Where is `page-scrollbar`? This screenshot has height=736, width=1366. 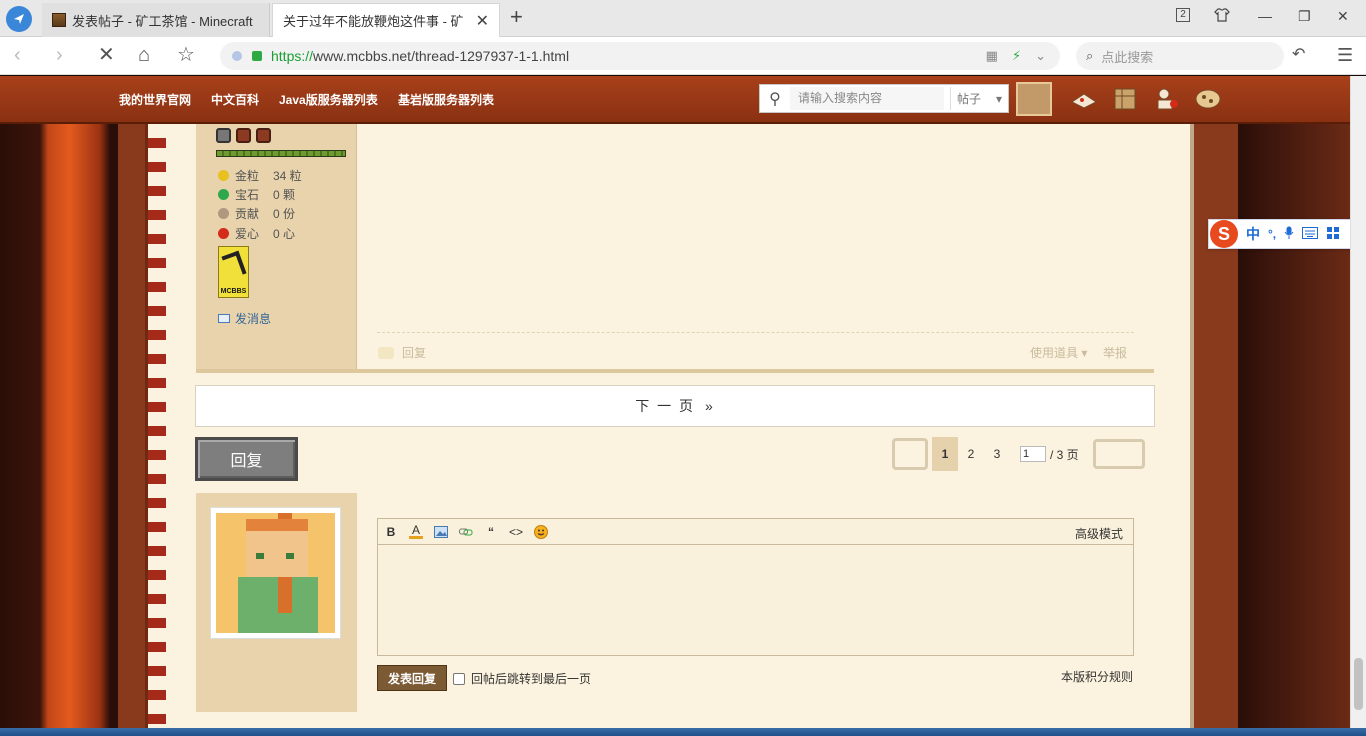
page-scrollbar is located at coordinates (1358, 406).